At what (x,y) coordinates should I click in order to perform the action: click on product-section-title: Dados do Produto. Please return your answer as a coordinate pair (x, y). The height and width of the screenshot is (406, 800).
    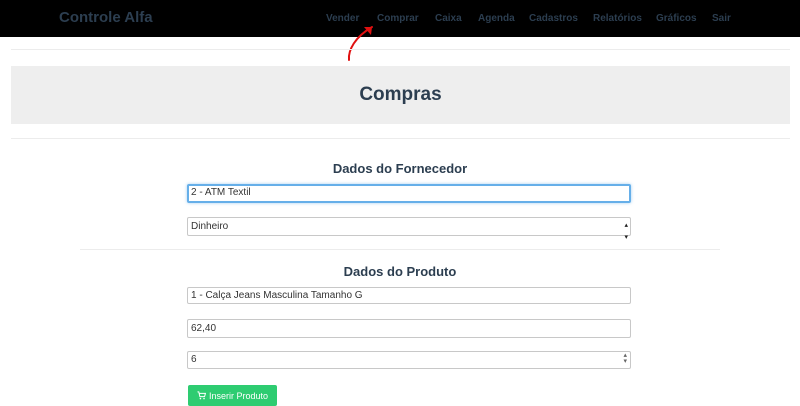
    Looking at the image, I should click on (400, 271).